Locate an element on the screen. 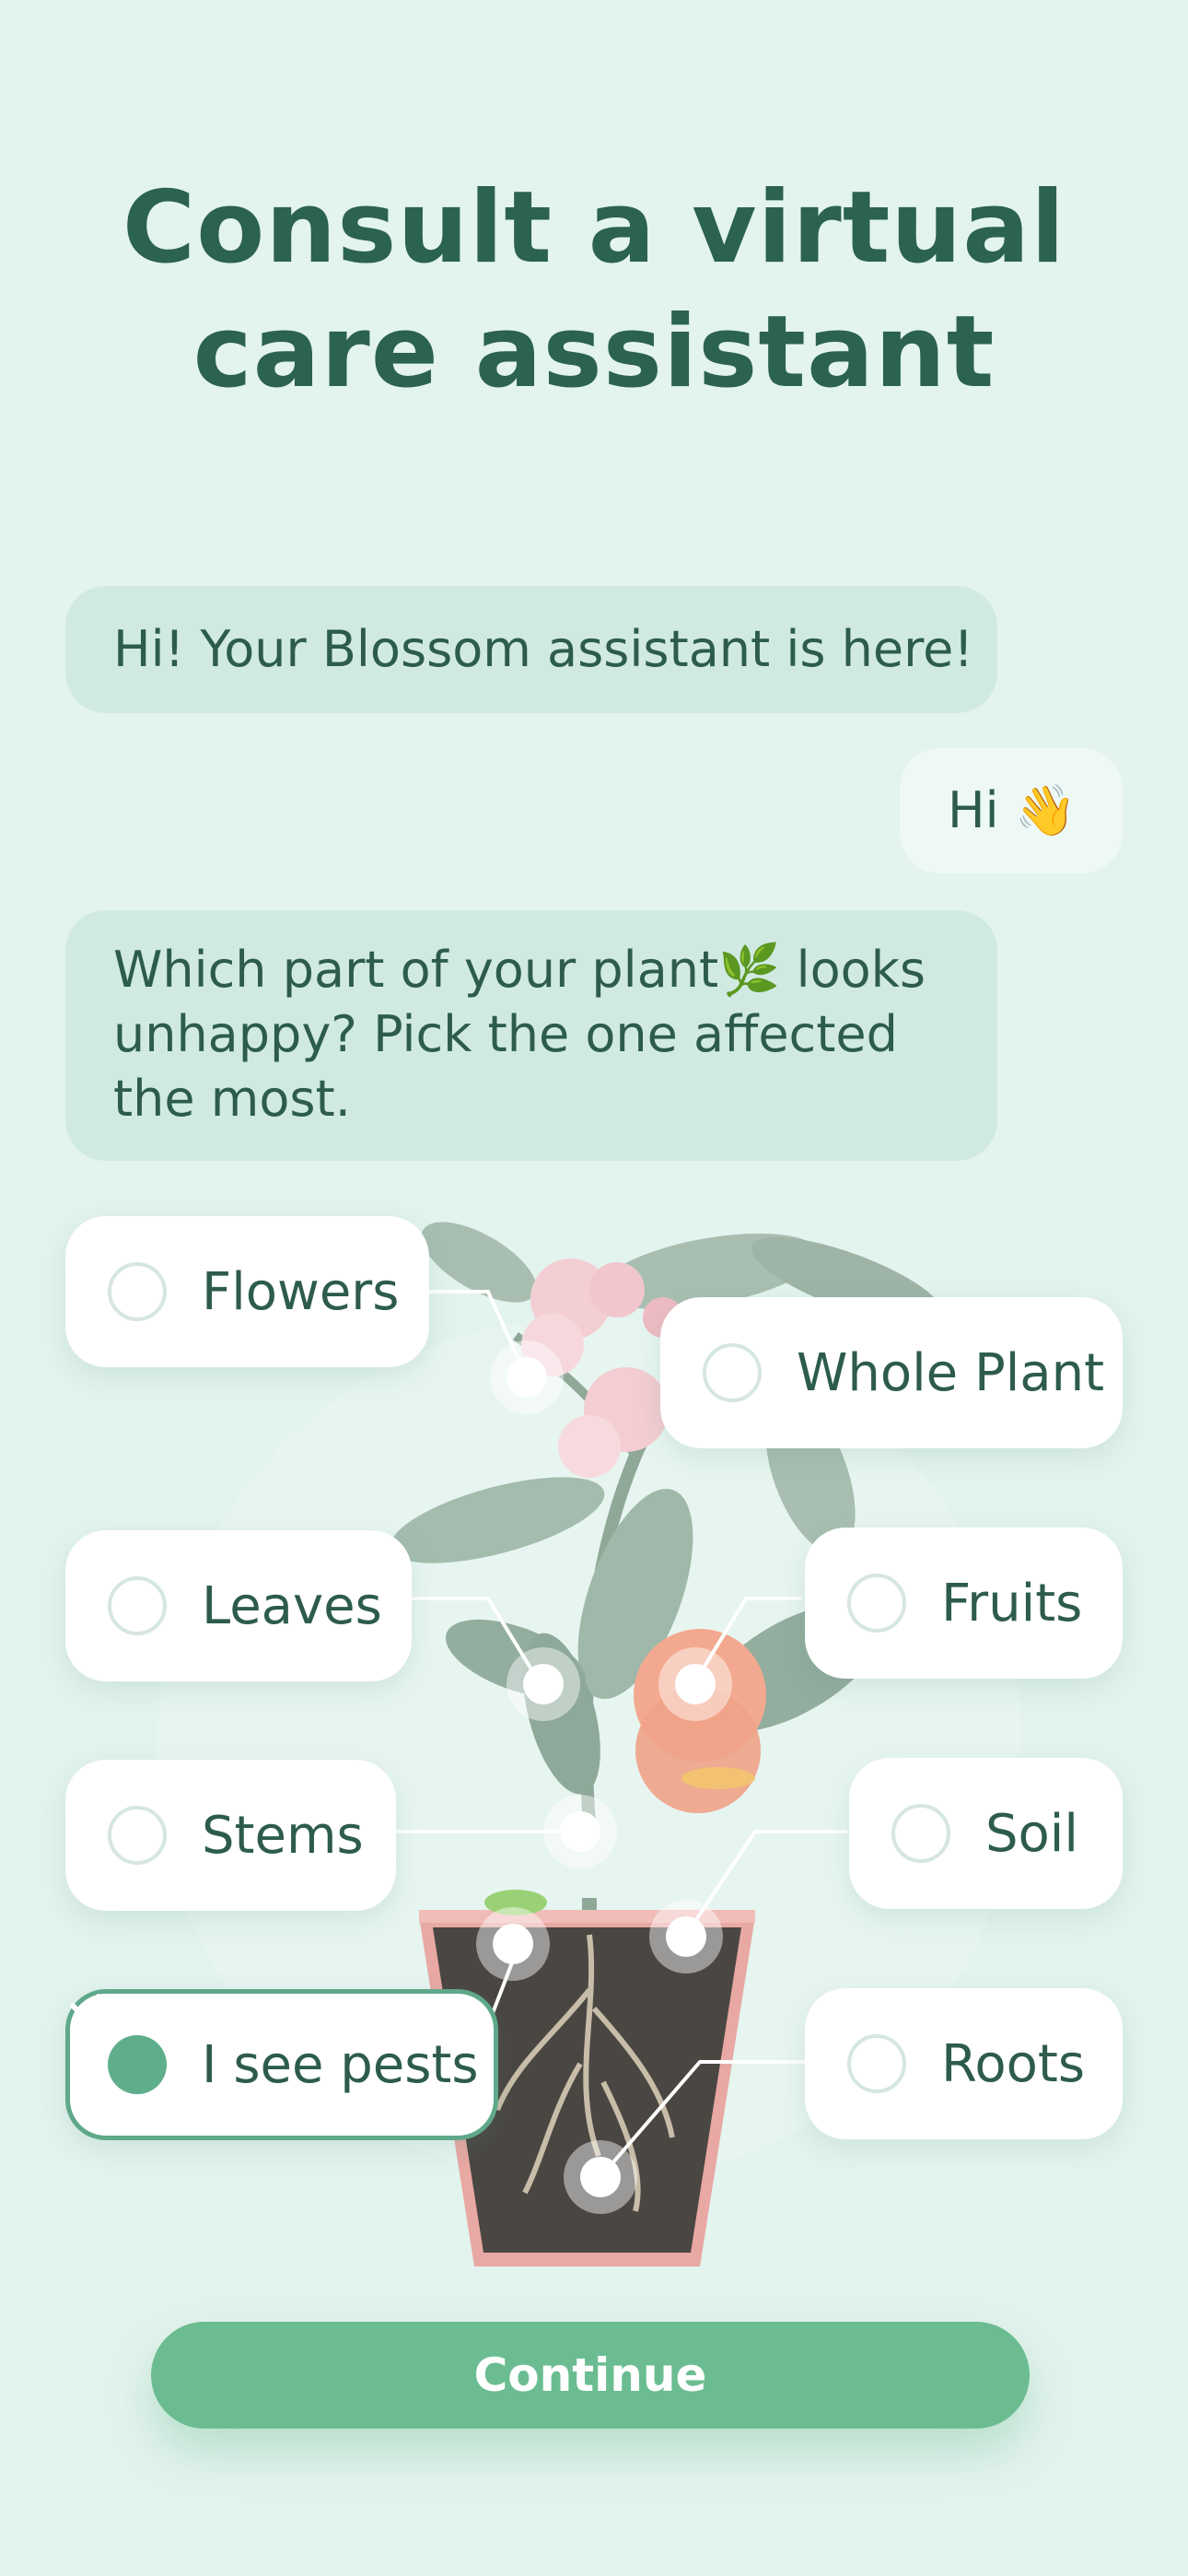 The width and height of the screenshot is (1188, 2576). option-soil: Soil is located at coordinates (986, 1833).